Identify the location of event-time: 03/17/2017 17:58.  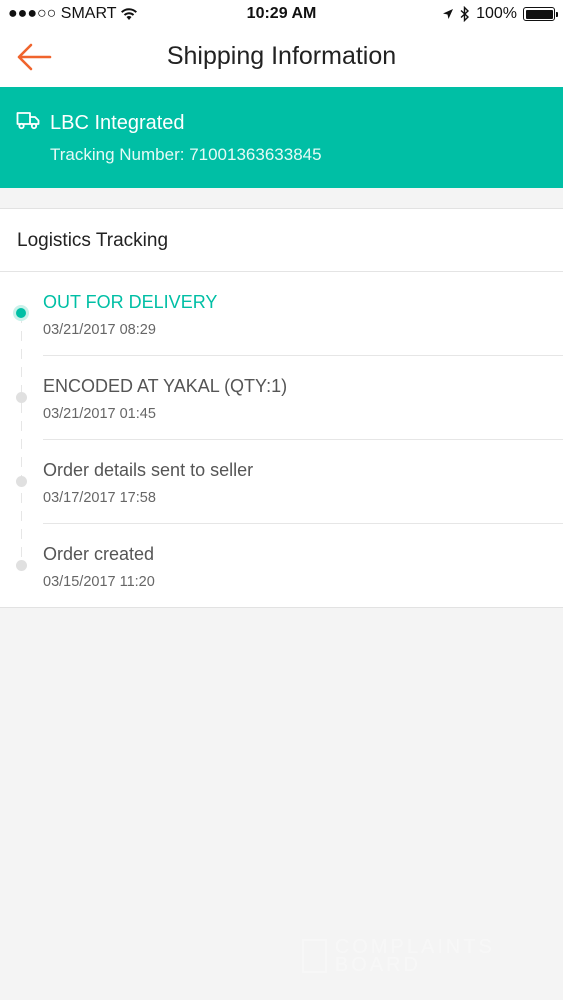
(99, 498).